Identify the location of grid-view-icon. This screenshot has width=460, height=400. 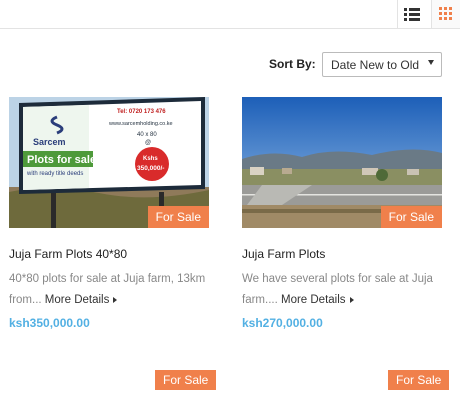
(445, 13).